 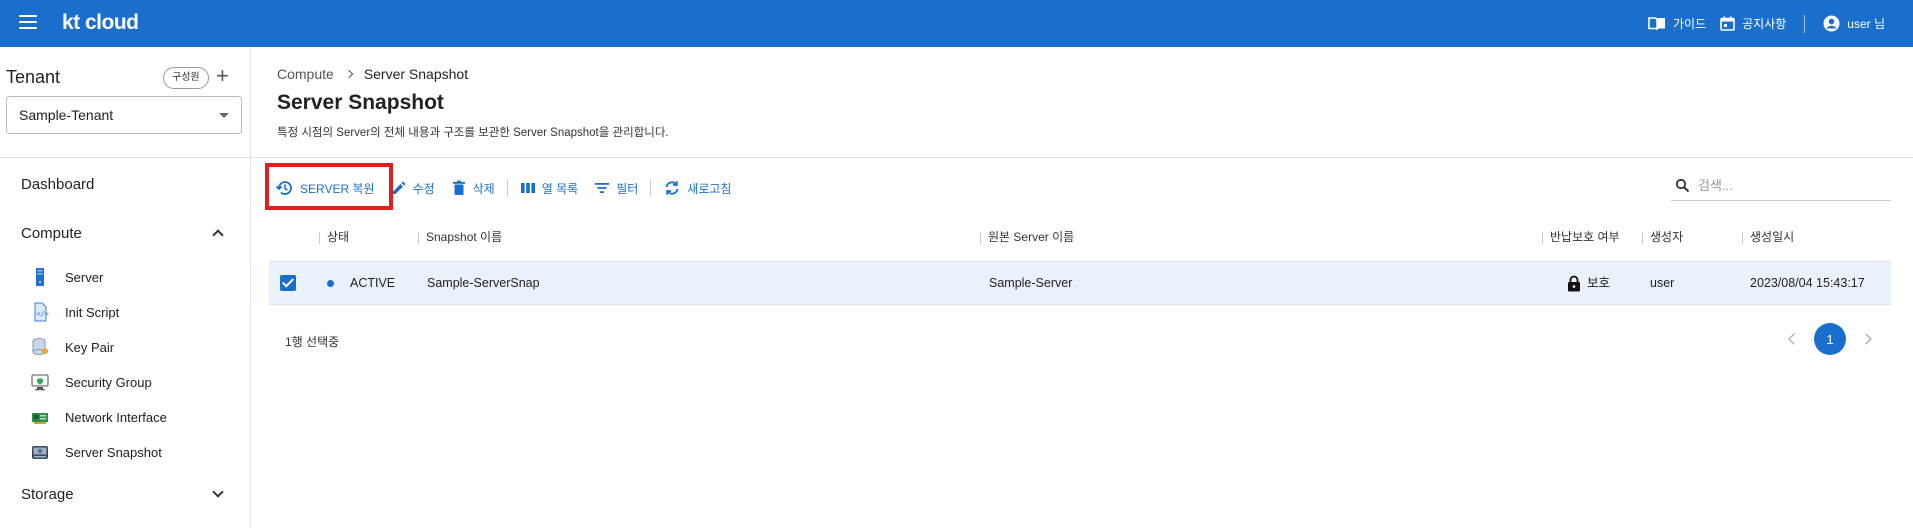 What do you see at coordinates (1581, 237) in the screenshot?
I see `column-header-protection: 반납보호 여부` at bounding box center [1581, 237].